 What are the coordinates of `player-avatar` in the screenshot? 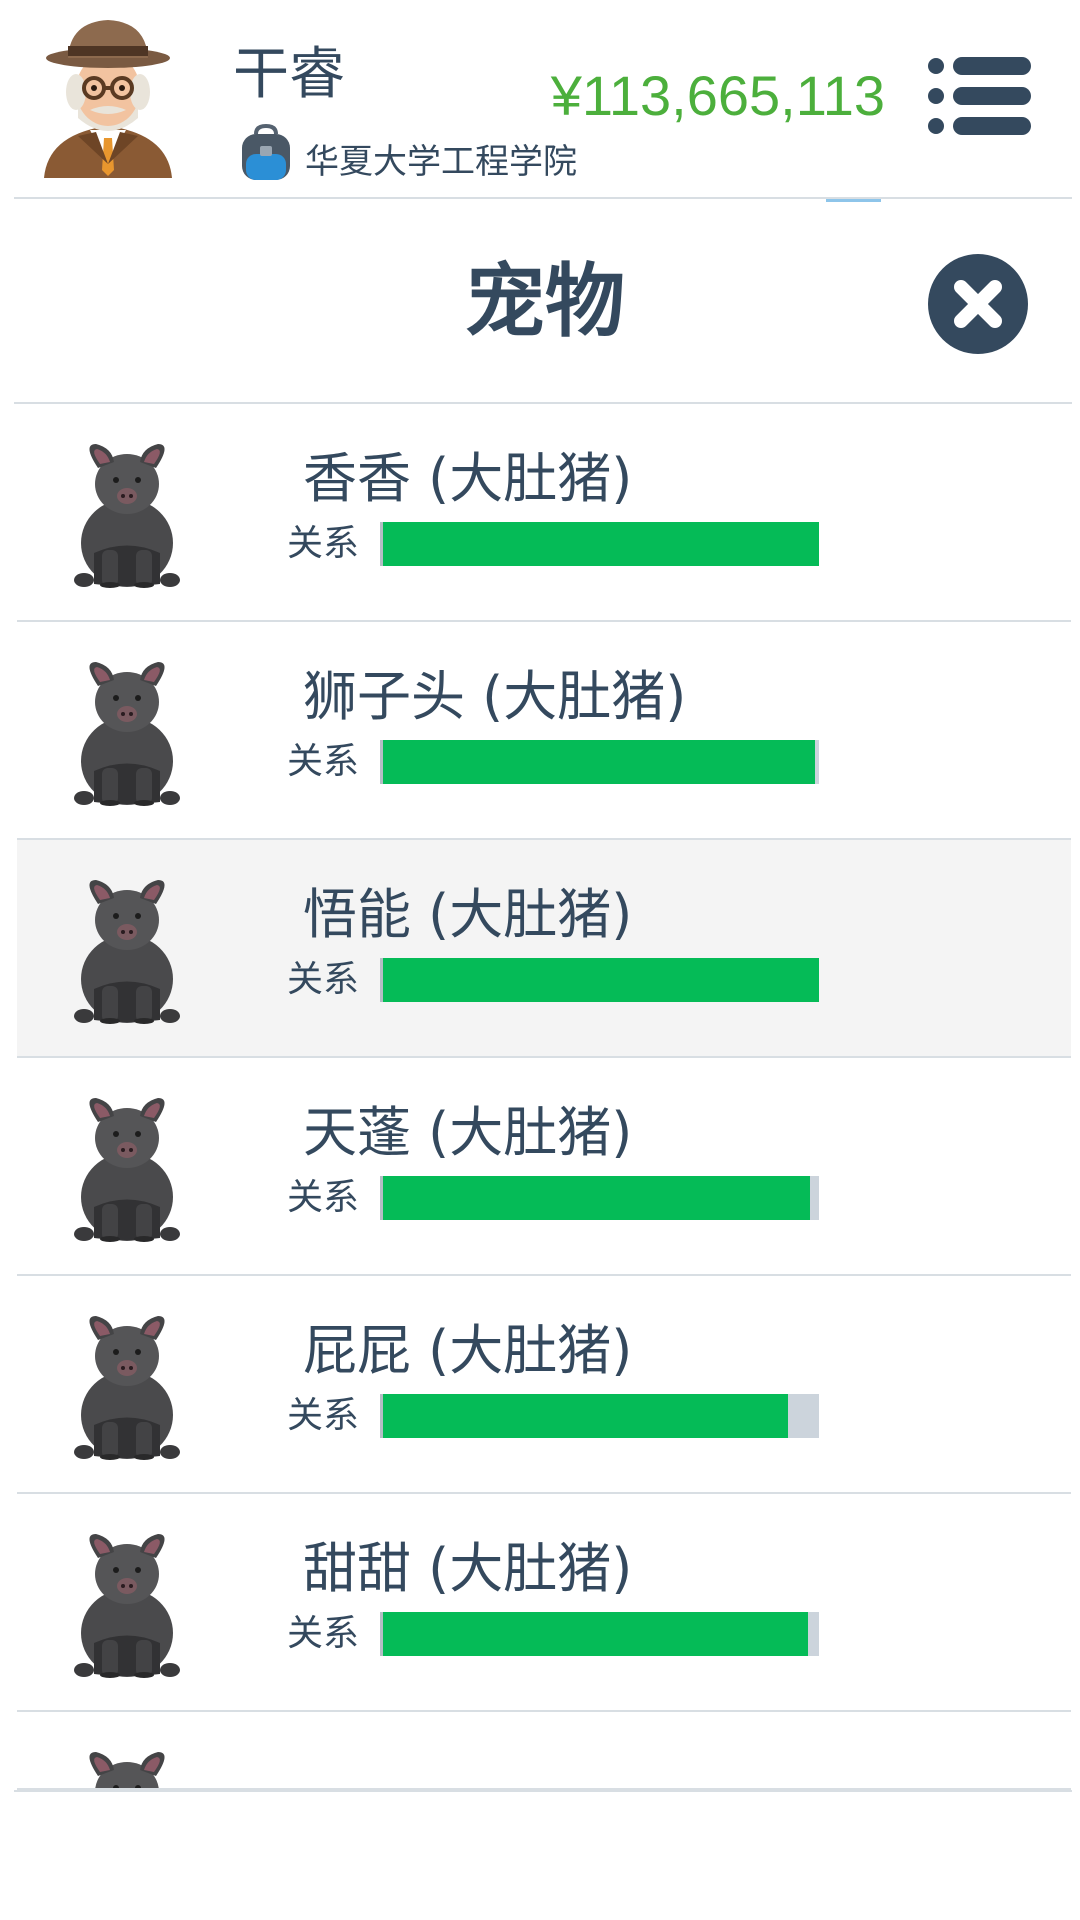 It's located at (108, 96).